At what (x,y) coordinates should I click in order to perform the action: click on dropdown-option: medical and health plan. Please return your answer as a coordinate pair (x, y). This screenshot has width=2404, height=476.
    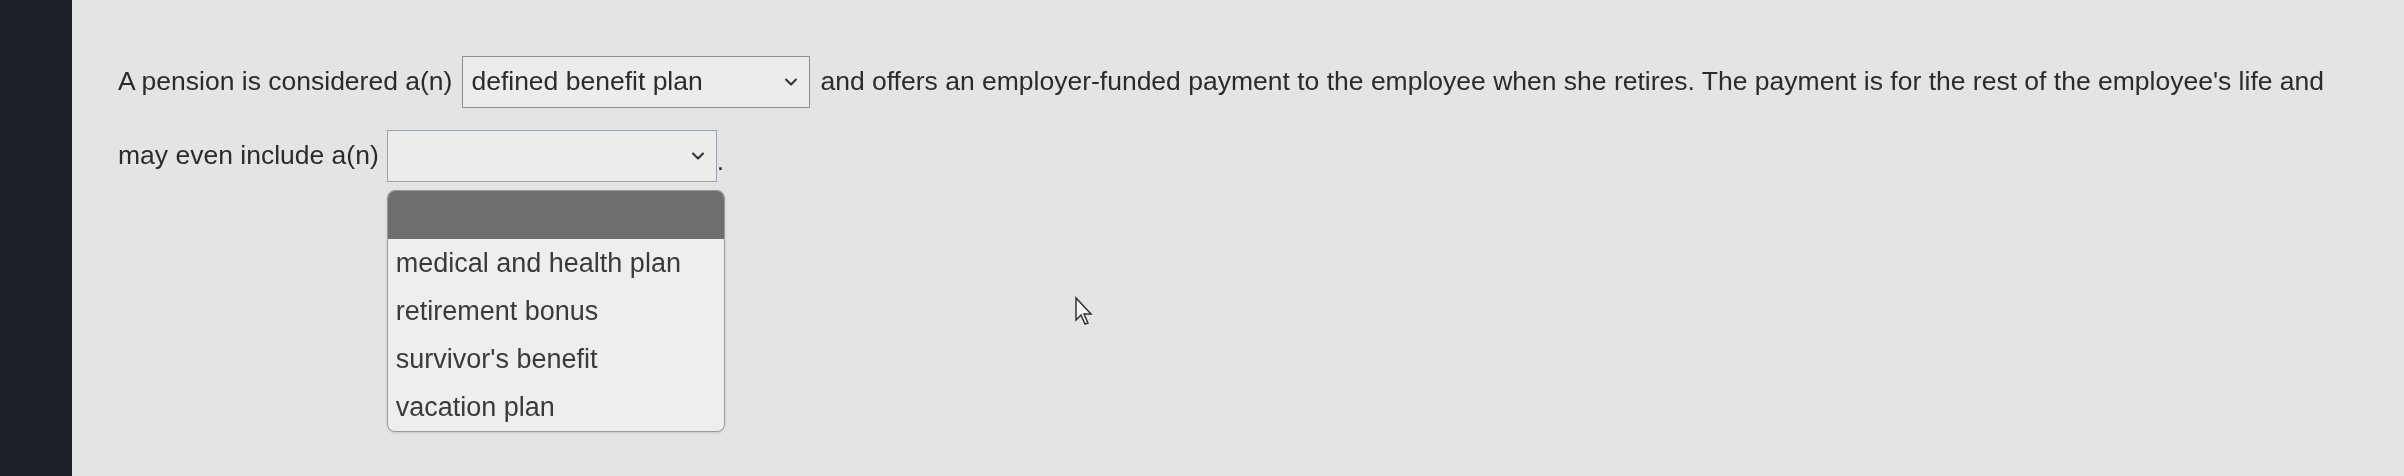
    Looking at the image, I should click on (555, 263).